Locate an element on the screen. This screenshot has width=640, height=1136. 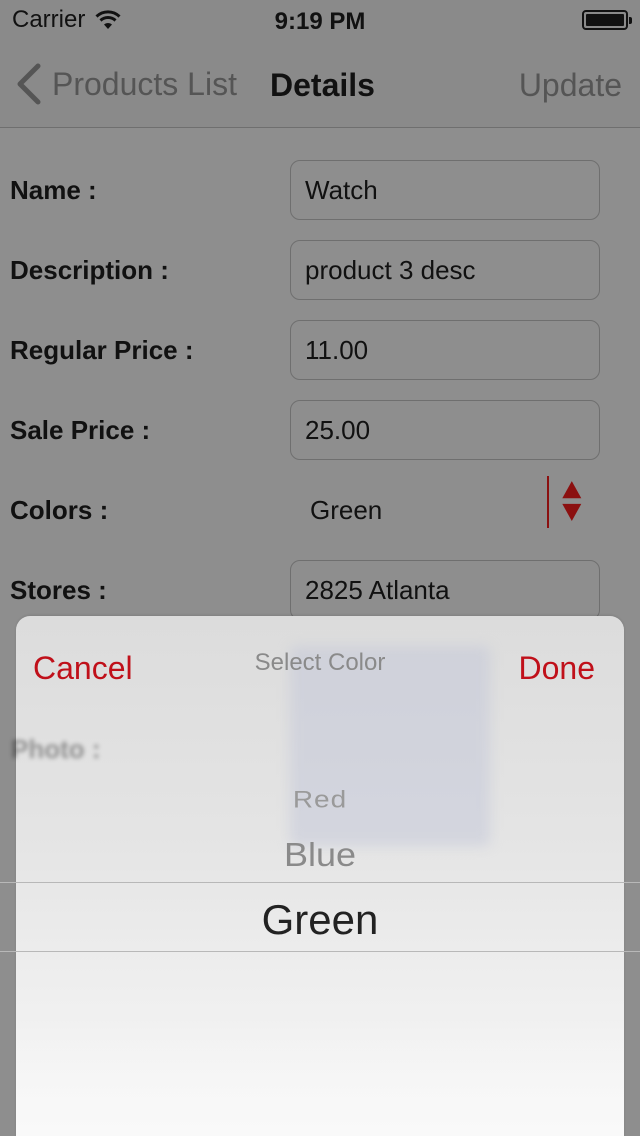
regular-price-row: Regular Price : 11.00 is located at coordinates (320, 360).